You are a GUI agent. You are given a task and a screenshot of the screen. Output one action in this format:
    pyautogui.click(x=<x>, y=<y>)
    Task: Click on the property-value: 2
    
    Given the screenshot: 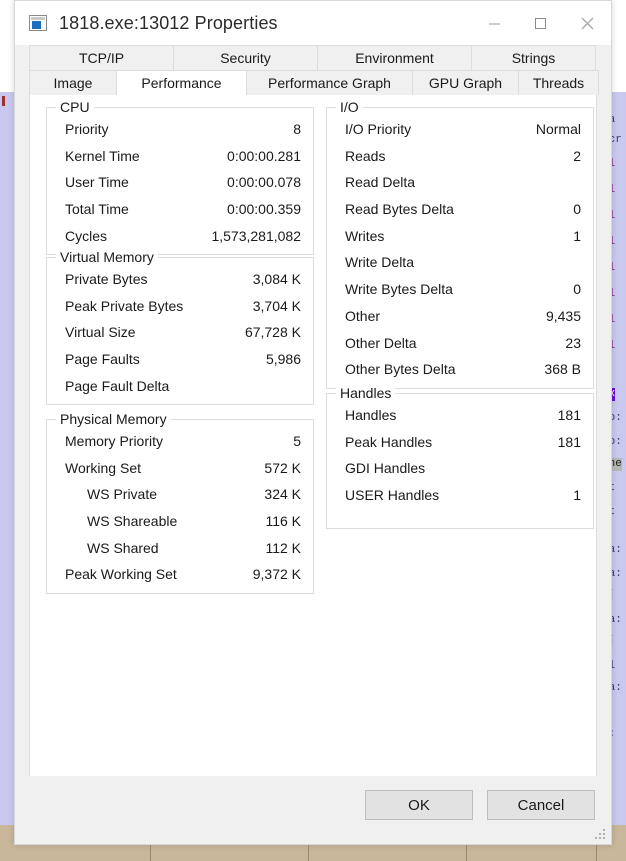 What is the action you would take?
    pyautogui.click(x=577, y=155)
    